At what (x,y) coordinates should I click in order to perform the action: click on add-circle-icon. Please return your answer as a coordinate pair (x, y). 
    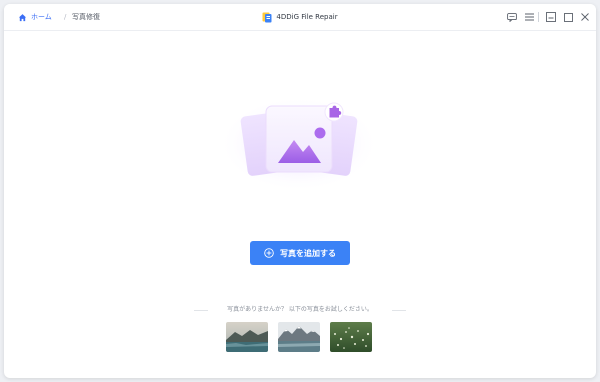
    Looking at the image, I should click on (269, 253).